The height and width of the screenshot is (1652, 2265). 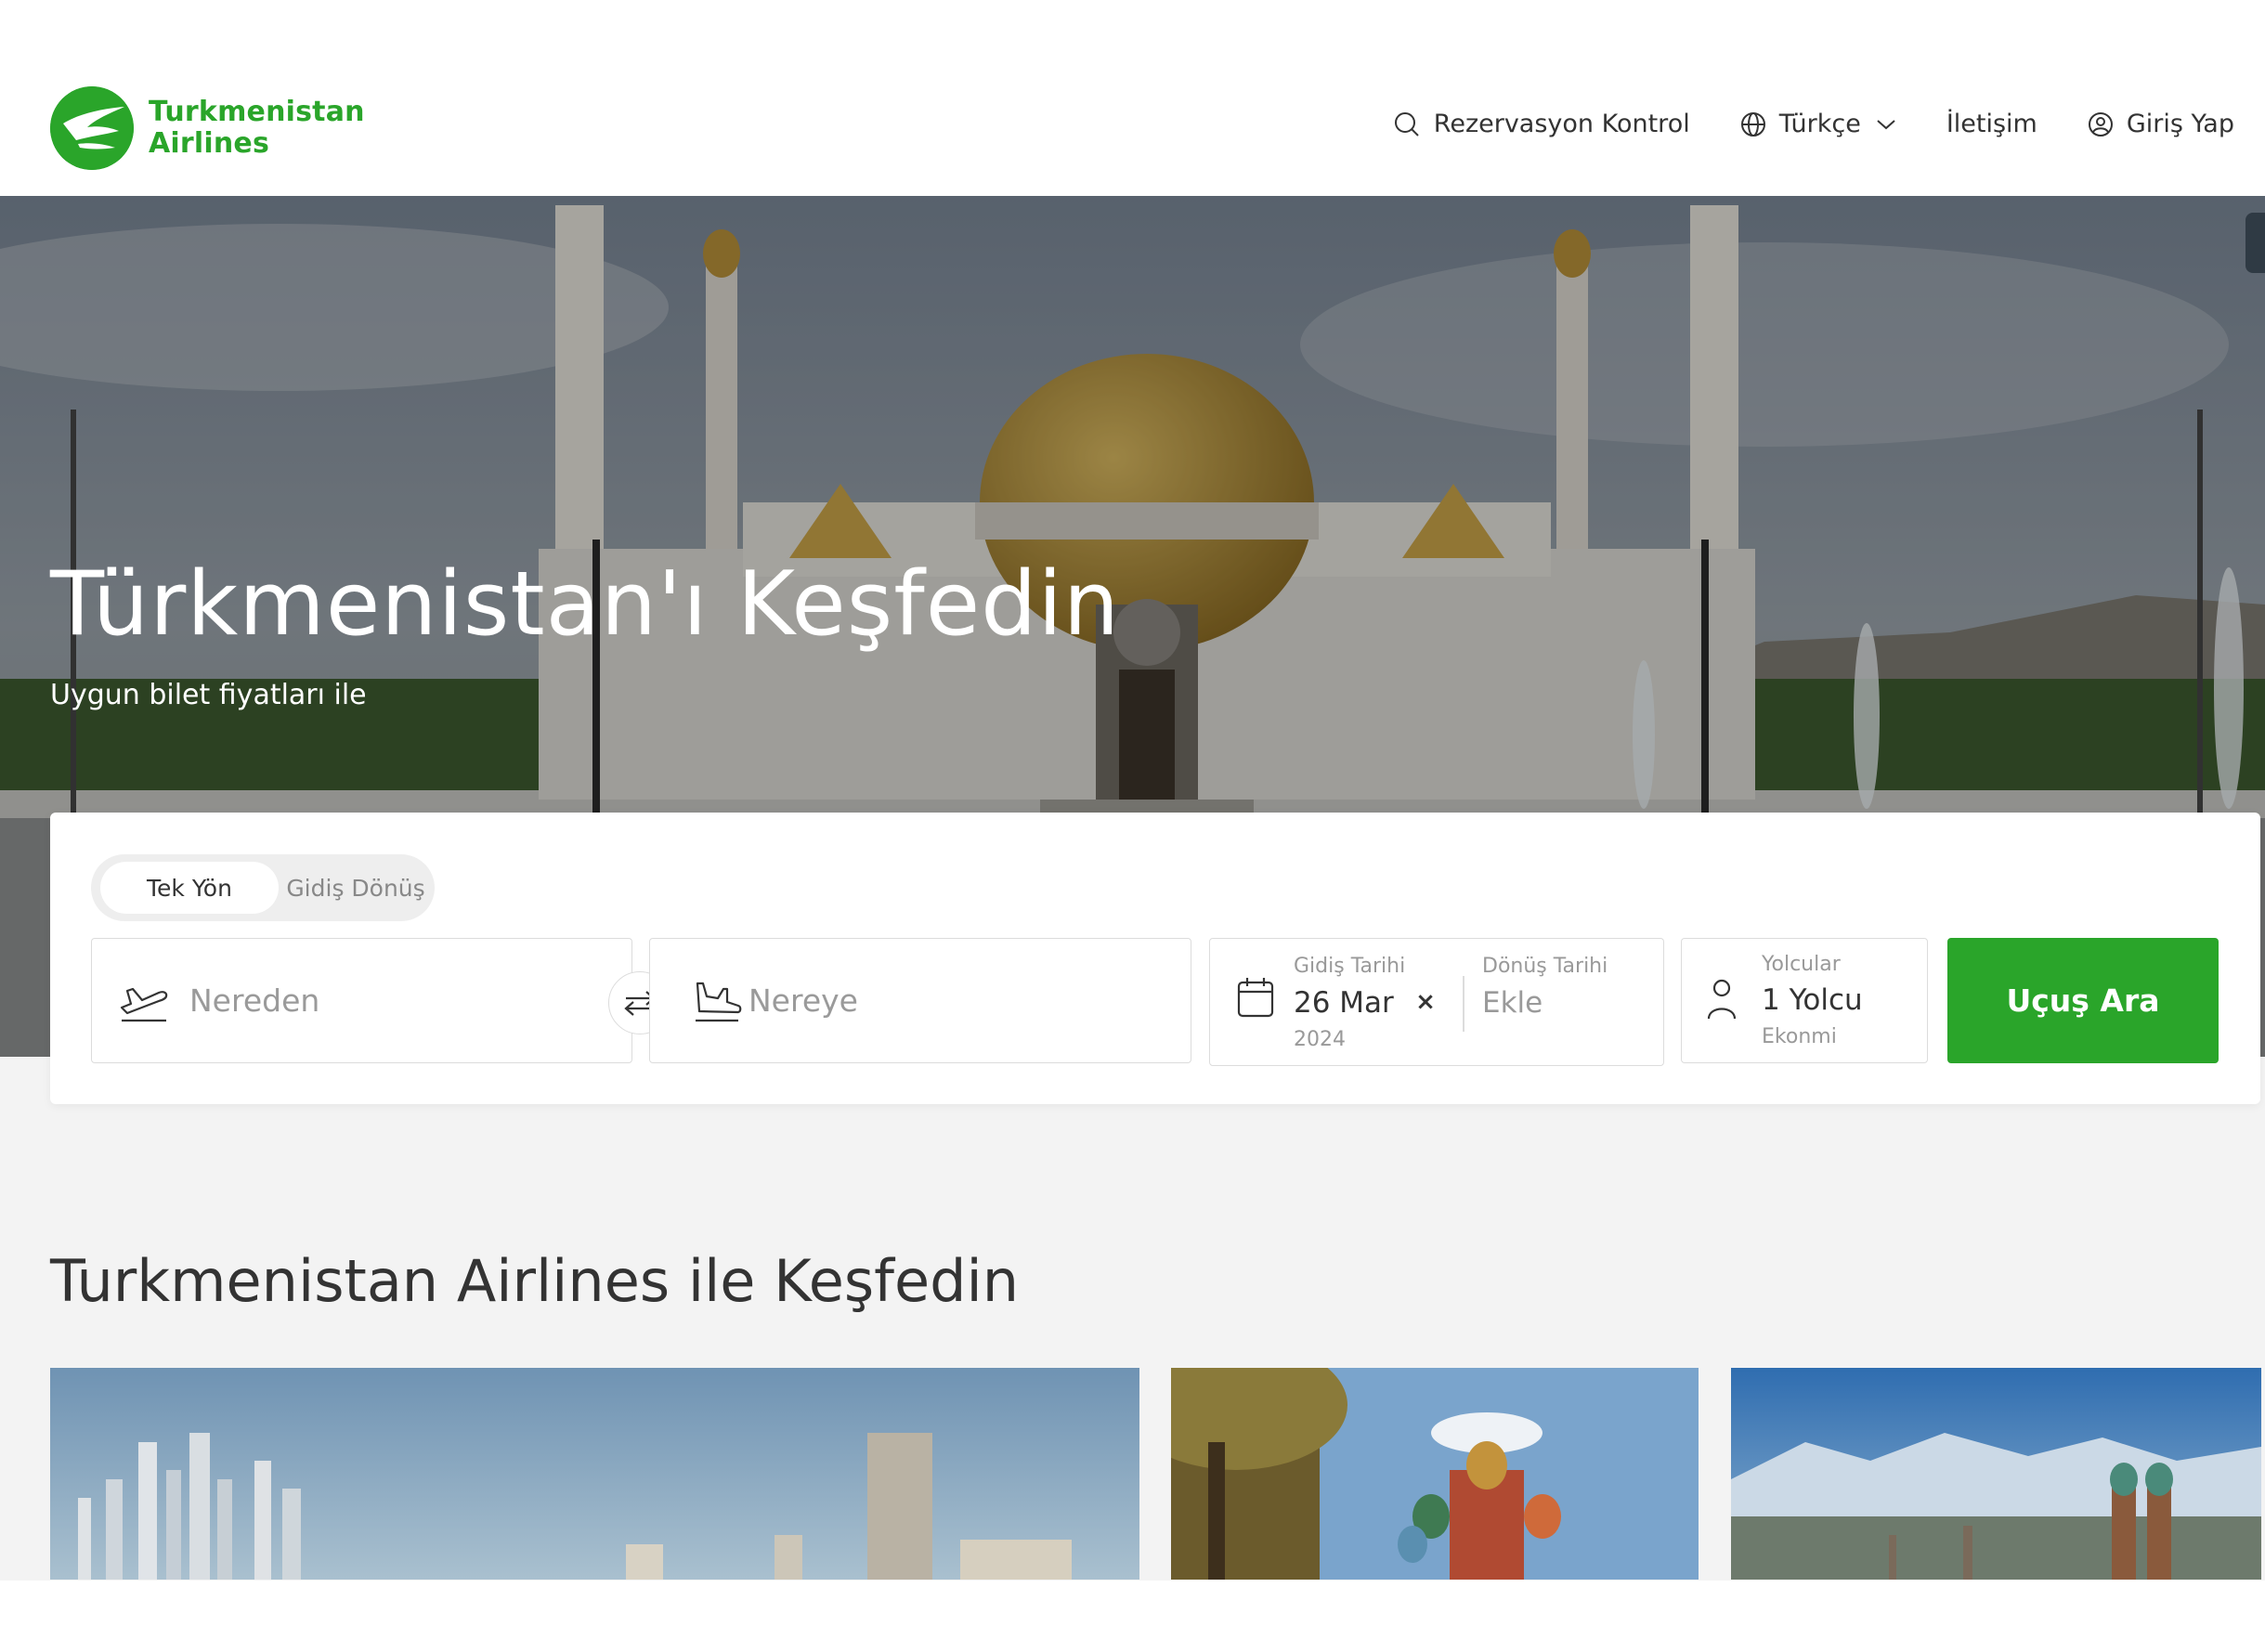 I want to click on user-icon, so click(x=2101, y=124).